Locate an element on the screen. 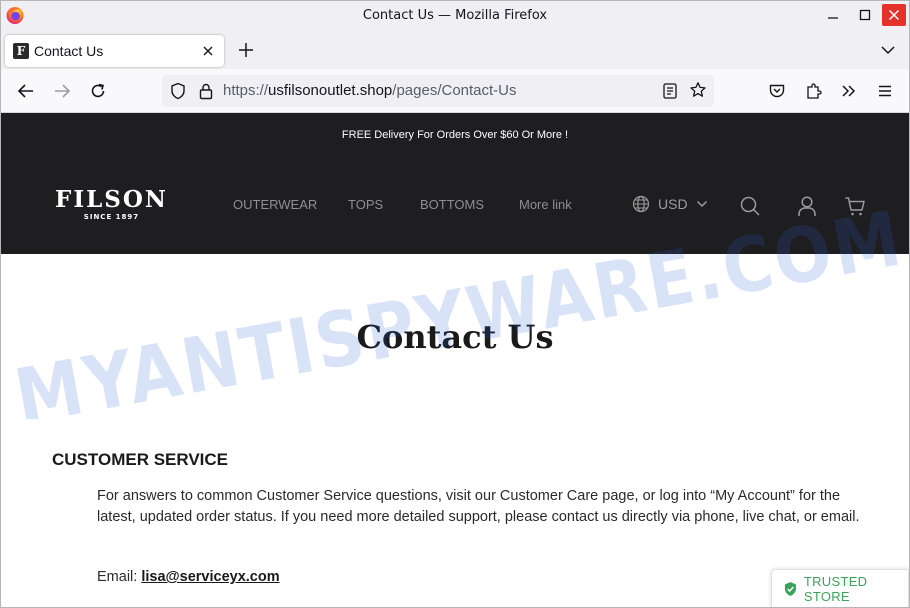 This screenshot has height=608, width=910. logo-name: FILSON is located at coordinates (111, 199).